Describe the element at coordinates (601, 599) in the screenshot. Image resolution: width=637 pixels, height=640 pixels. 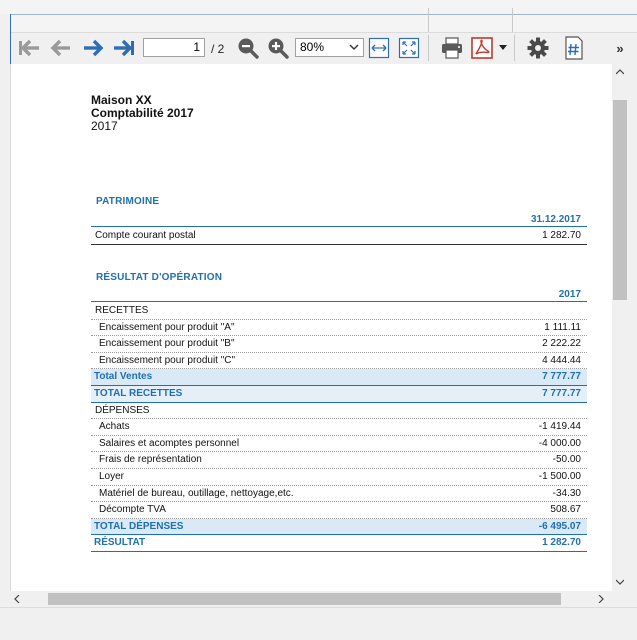
I see `scroll-right-icon` at that location.